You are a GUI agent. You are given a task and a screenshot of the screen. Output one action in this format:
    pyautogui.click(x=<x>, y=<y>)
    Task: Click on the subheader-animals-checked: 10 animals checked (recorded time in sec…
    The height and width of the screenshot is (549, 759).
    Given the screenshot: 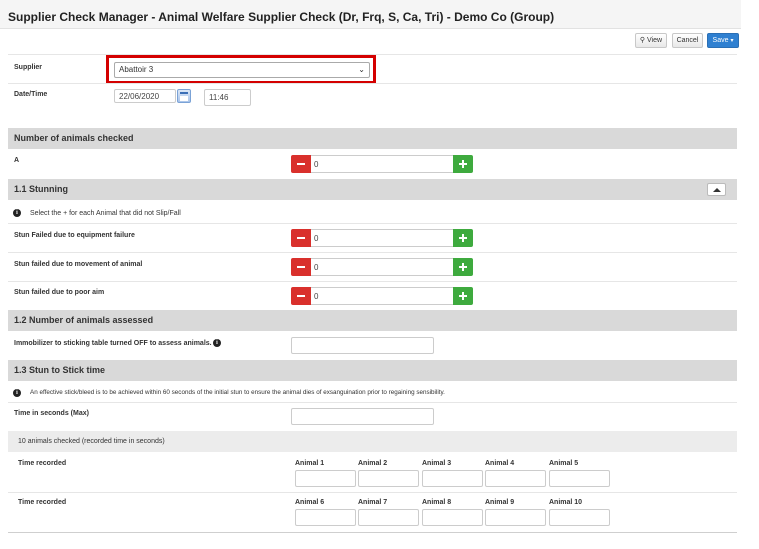 What is the action you would take?
    pyautogui.click(x=372, y=441)
    